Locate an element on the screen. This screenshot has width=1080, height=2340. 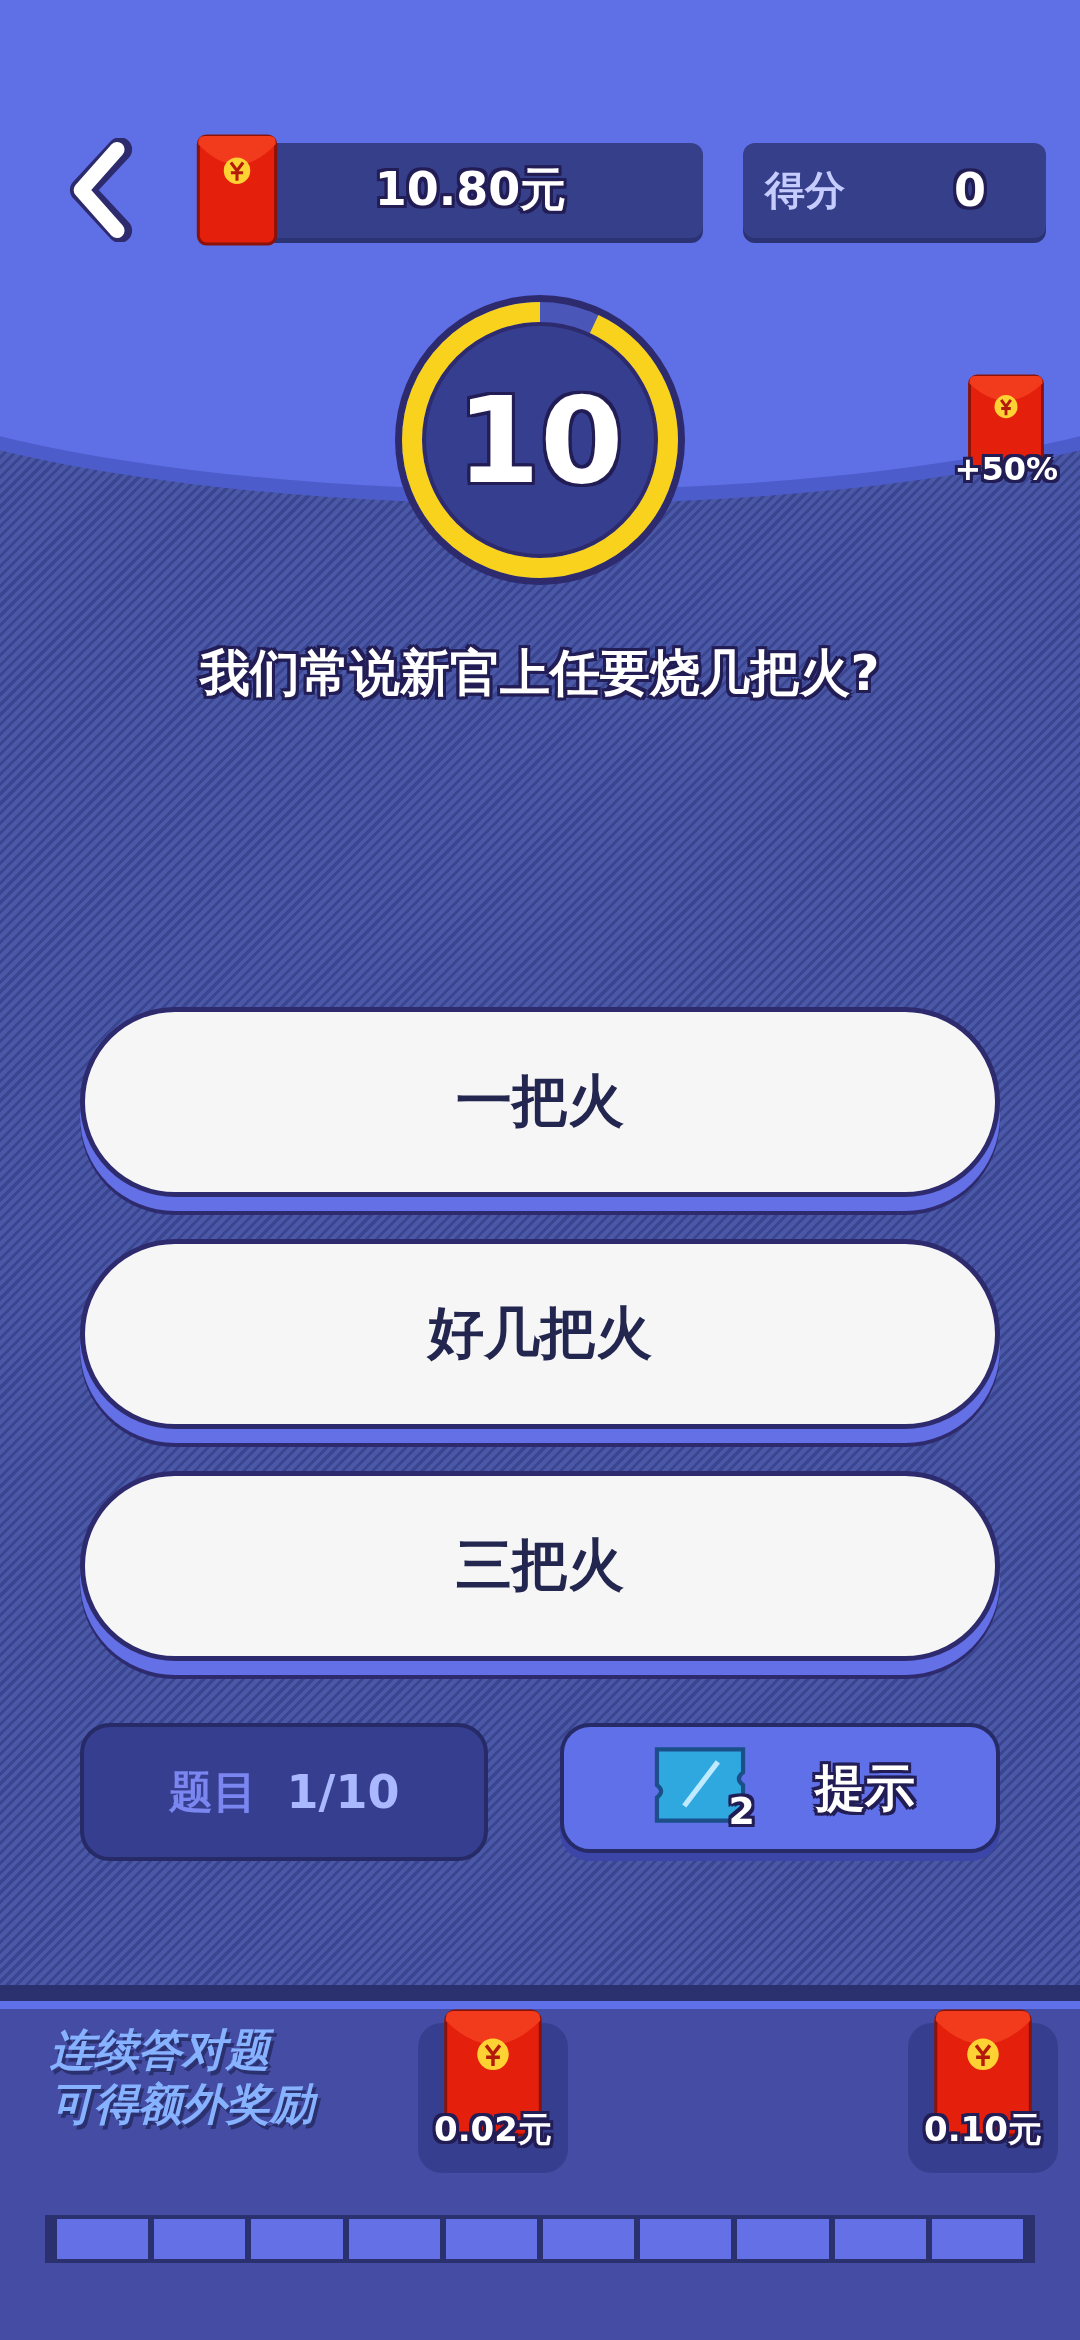
countdown-number: 10 is located at coordinates (540, 440).